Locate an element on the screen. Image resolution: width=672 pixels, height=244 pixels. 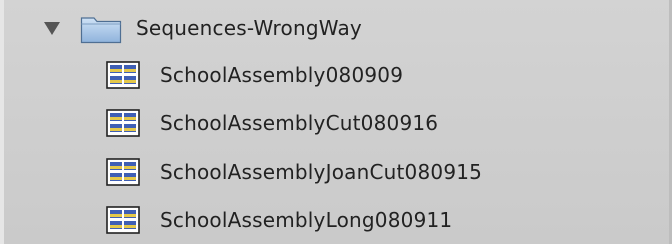
folder-label: Sequences-WrongWay is located at coordinates (249, 28).